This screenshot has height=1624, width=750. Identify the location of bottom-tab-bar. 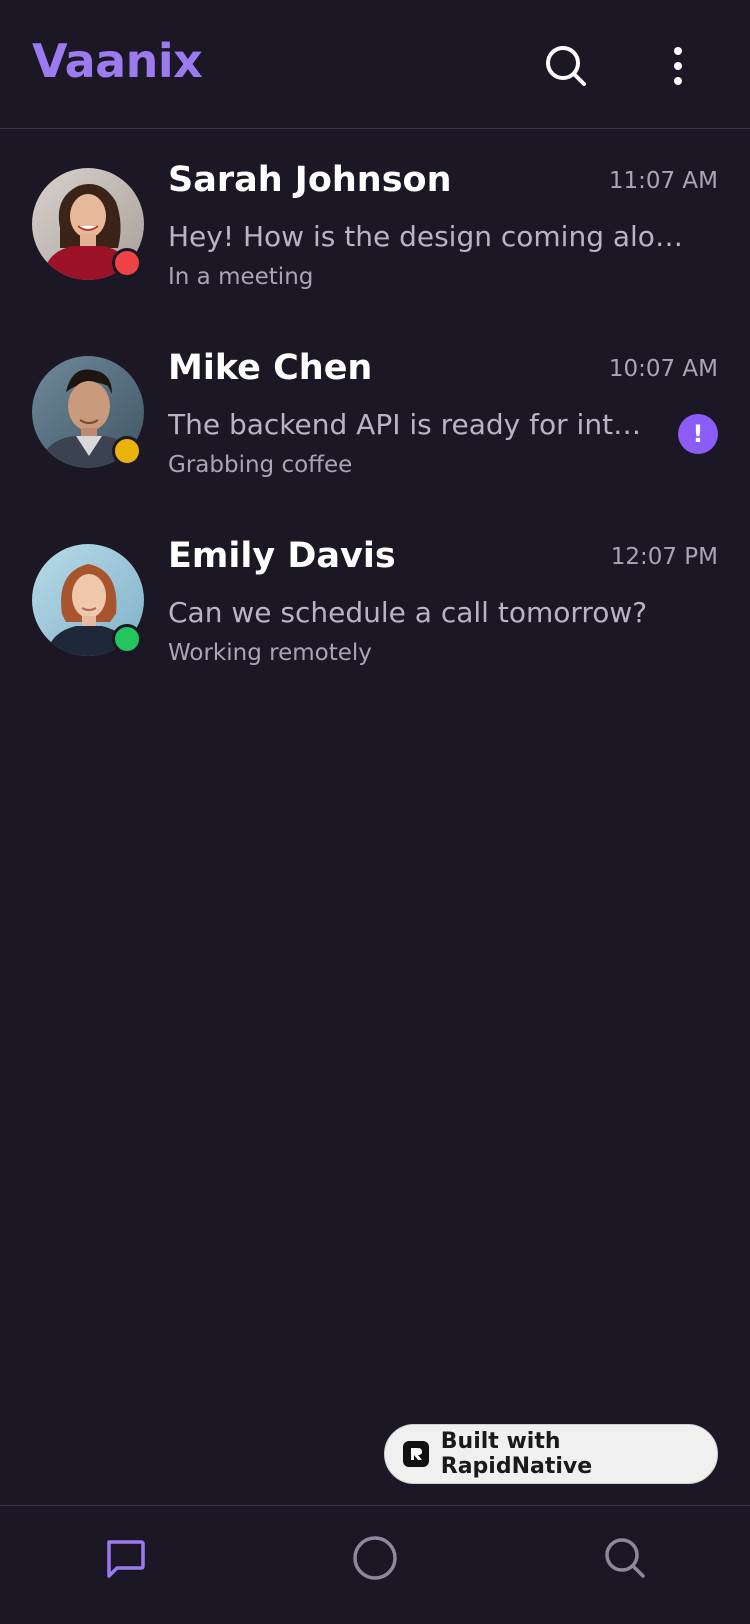
(375, 1564).